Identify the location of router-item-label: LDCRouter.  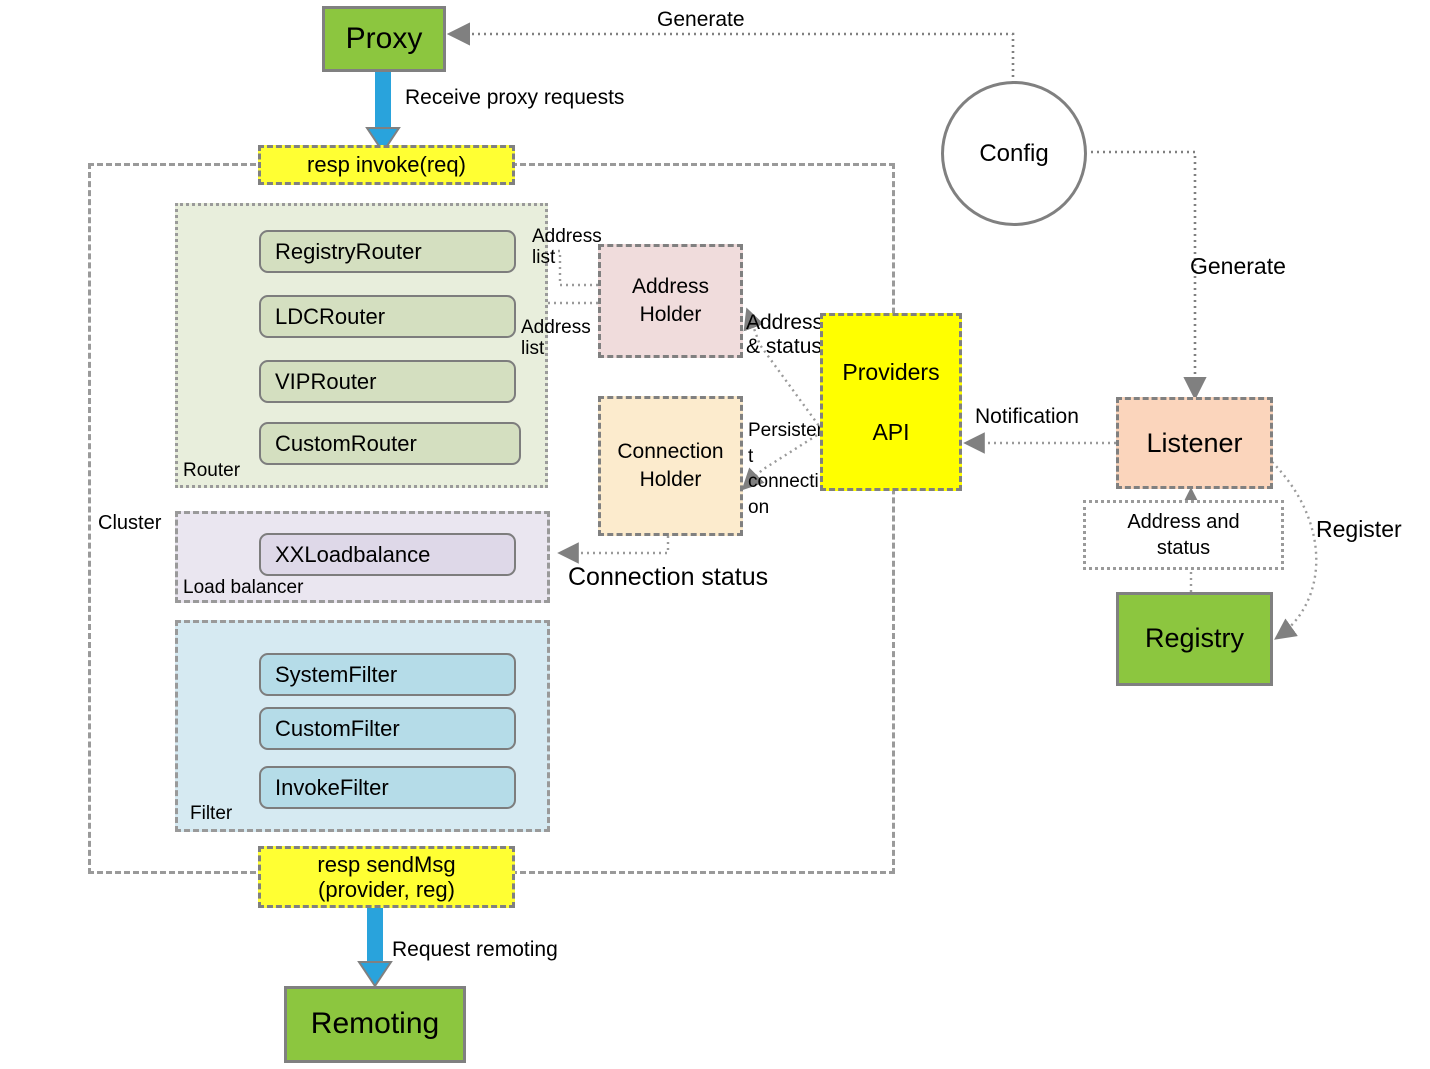
(330, 316).